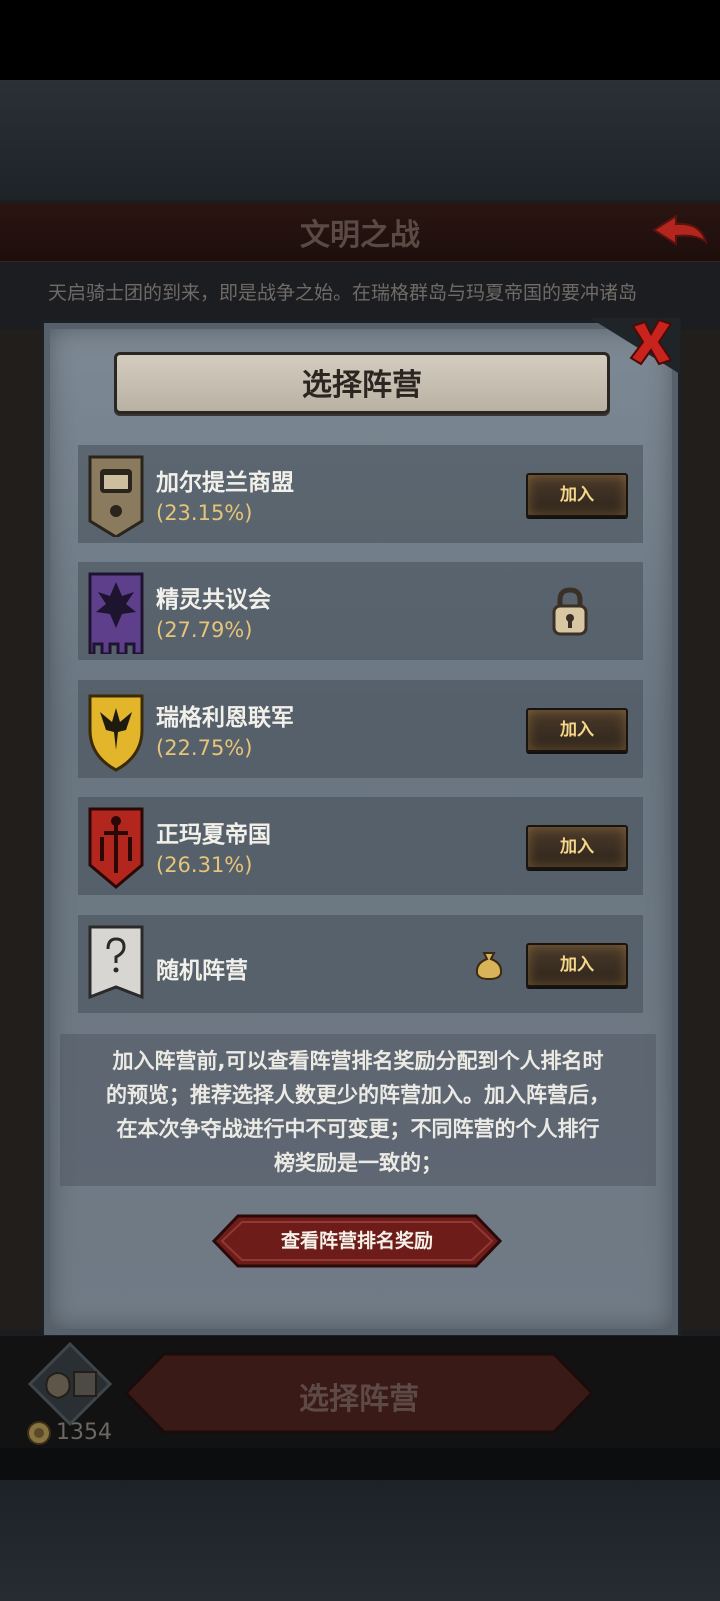 The width and height of the screenshot is (720, 1601). What do you see at coordinates (116, 848) in the screenshot?
I see `red-sword-banner-icon` at bounding box center [116, 848].